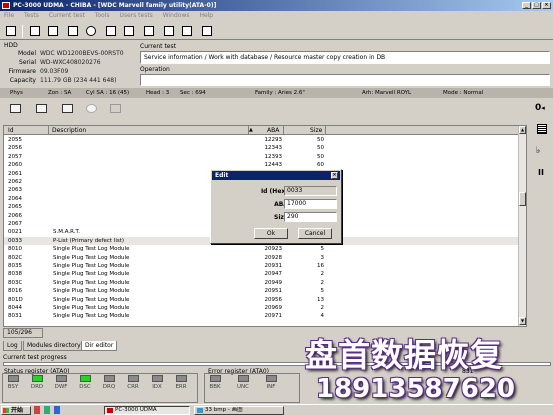 The height and width of the screenshot is (415, 553). What do you see at coordinates (99, 346) in the screenshot?
I see `tab-dir-editor: Dir editor` at bounding box center [99, 346].